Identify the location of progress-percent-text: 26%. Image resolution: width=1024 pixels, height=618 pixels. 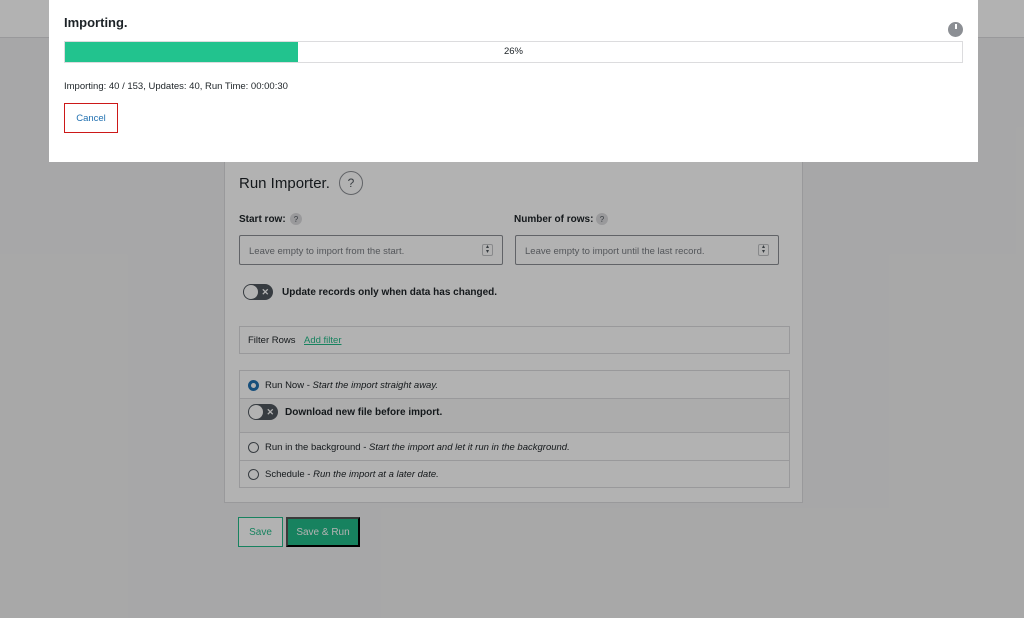
(513, 51).